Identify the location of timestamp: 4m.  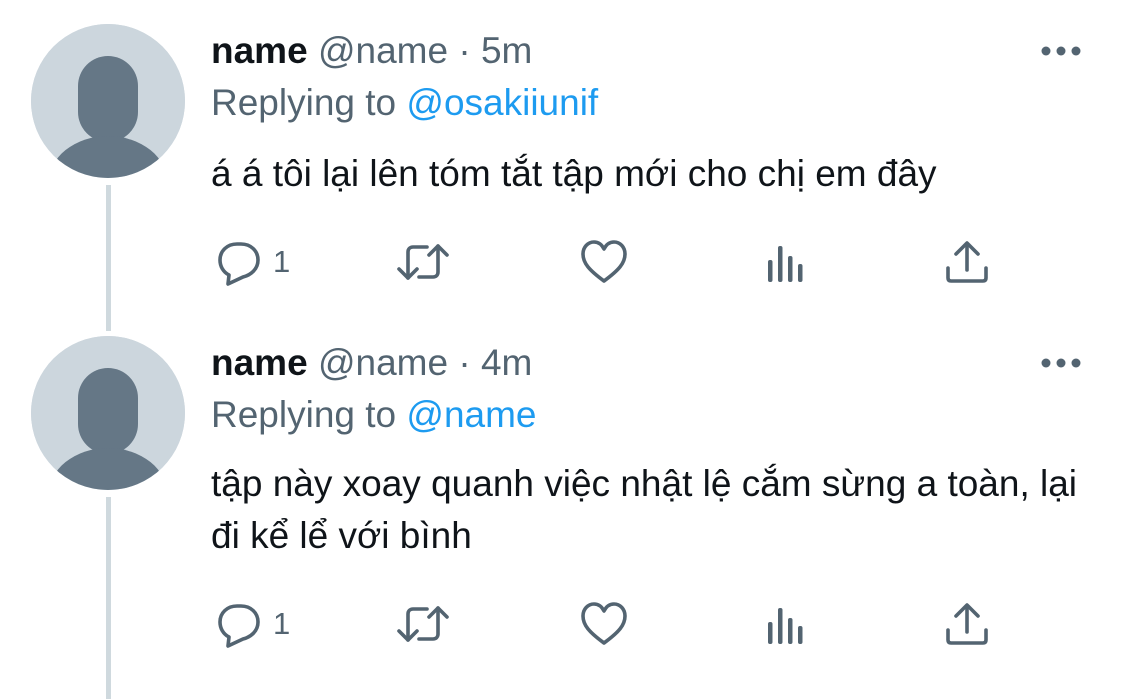
(506, 362).